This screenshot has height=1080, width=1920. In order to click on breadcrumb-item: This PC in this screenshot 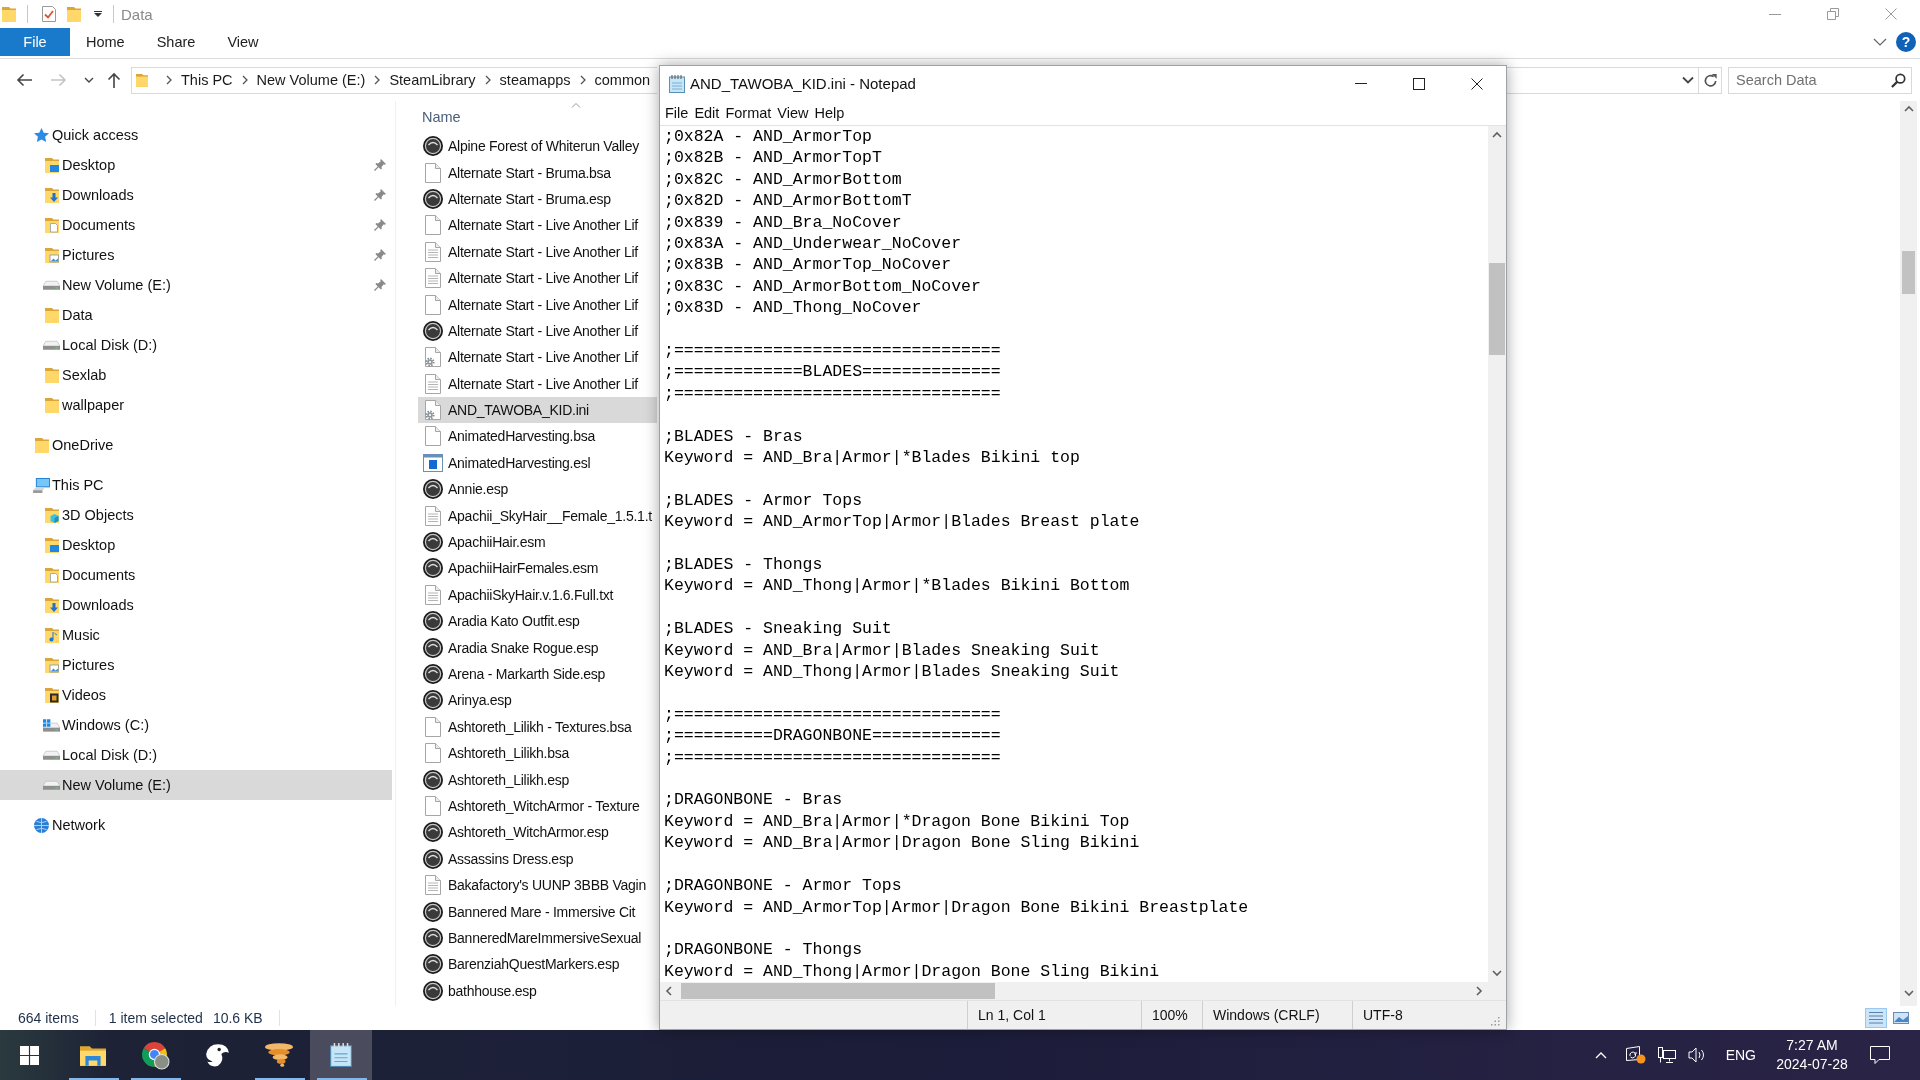, I will do `click(207, 80)`.